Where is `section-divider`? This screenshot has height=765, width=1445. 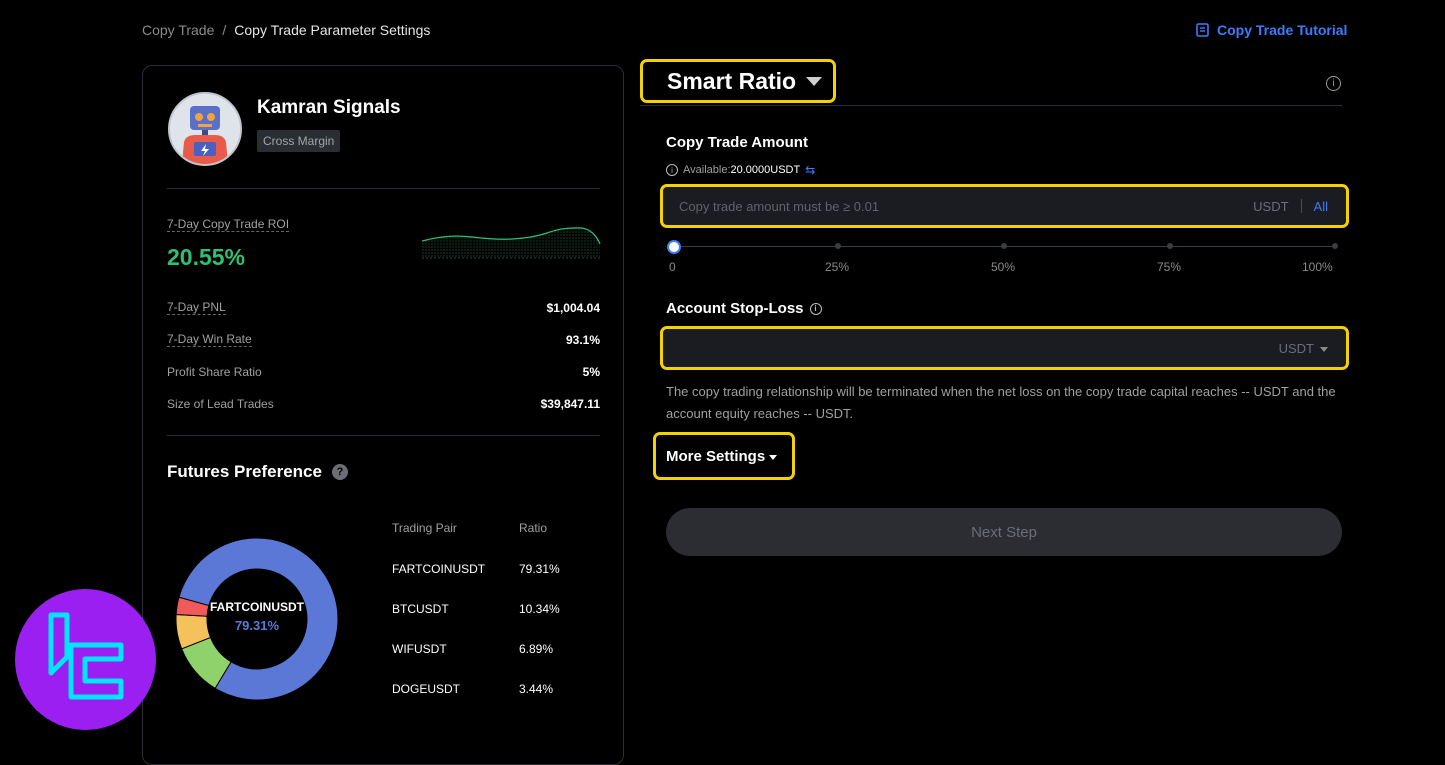 section-divider is located at coordinates (991, 105).